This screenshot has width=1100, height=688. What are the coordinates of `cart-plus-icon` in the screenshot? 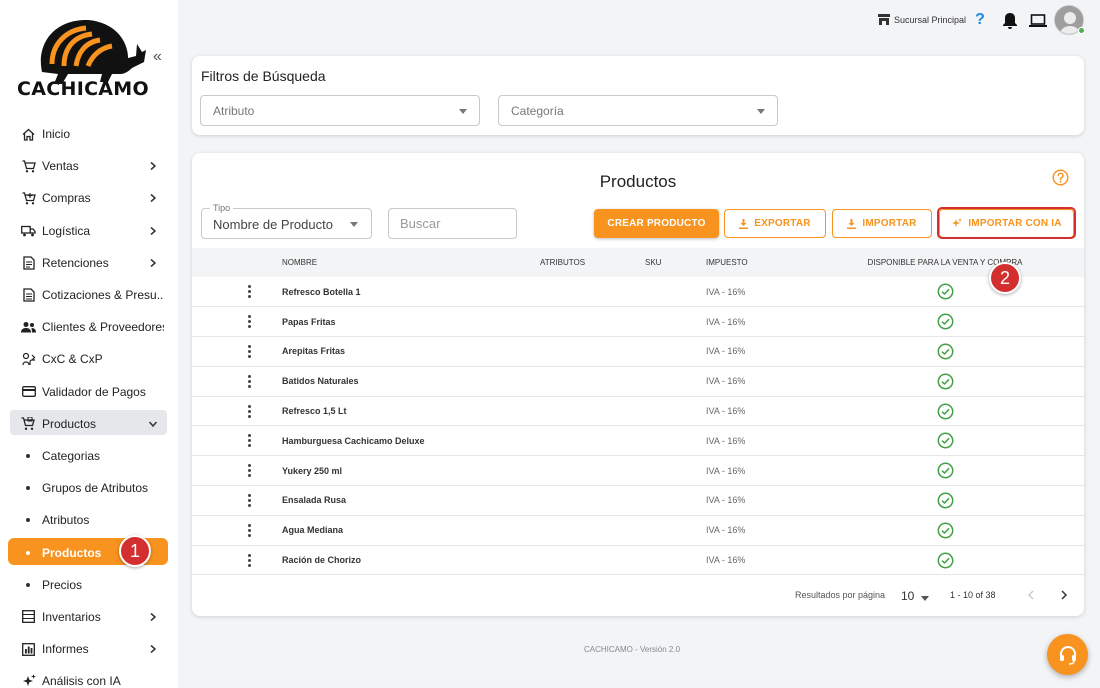 It's located at (28, 198).